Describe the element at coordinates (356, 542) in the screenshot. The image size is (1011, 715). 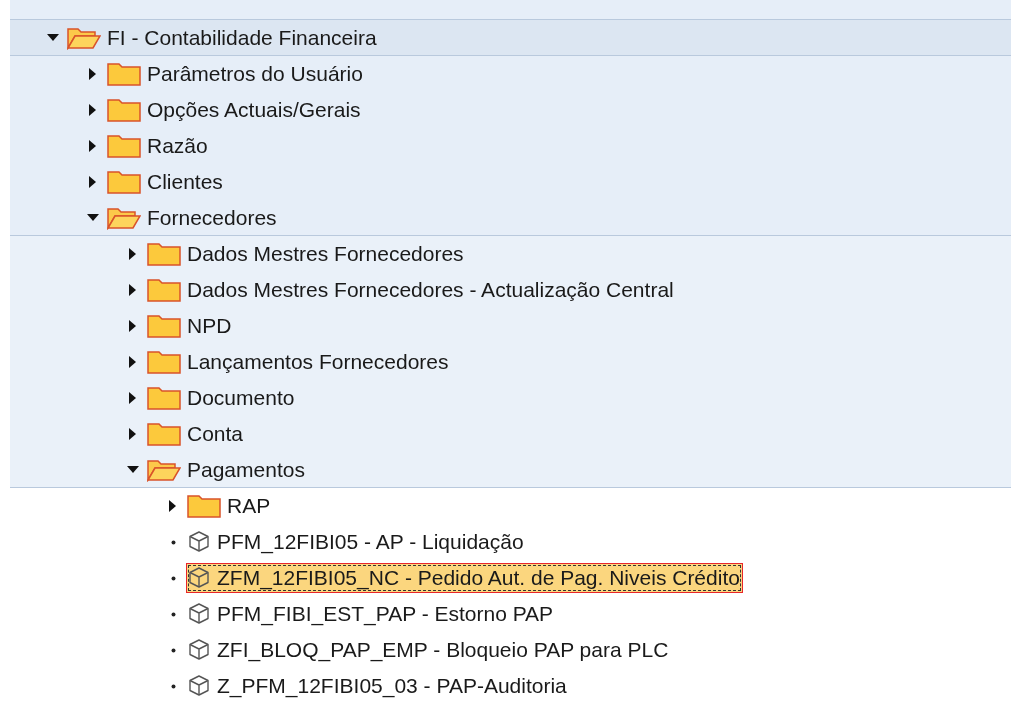
I see `tree-node: PFM_12FIBI05 - AP - Liquidação` at that location.